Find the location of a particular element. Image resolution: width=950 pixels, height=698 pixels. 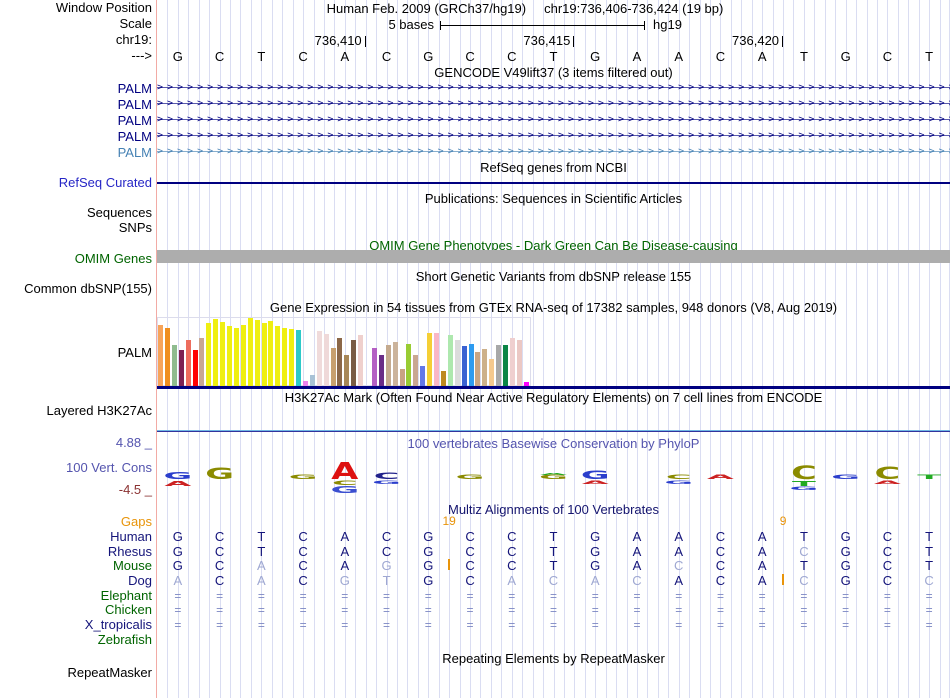

insert-gap-tick is located at coordinates (449, 564).